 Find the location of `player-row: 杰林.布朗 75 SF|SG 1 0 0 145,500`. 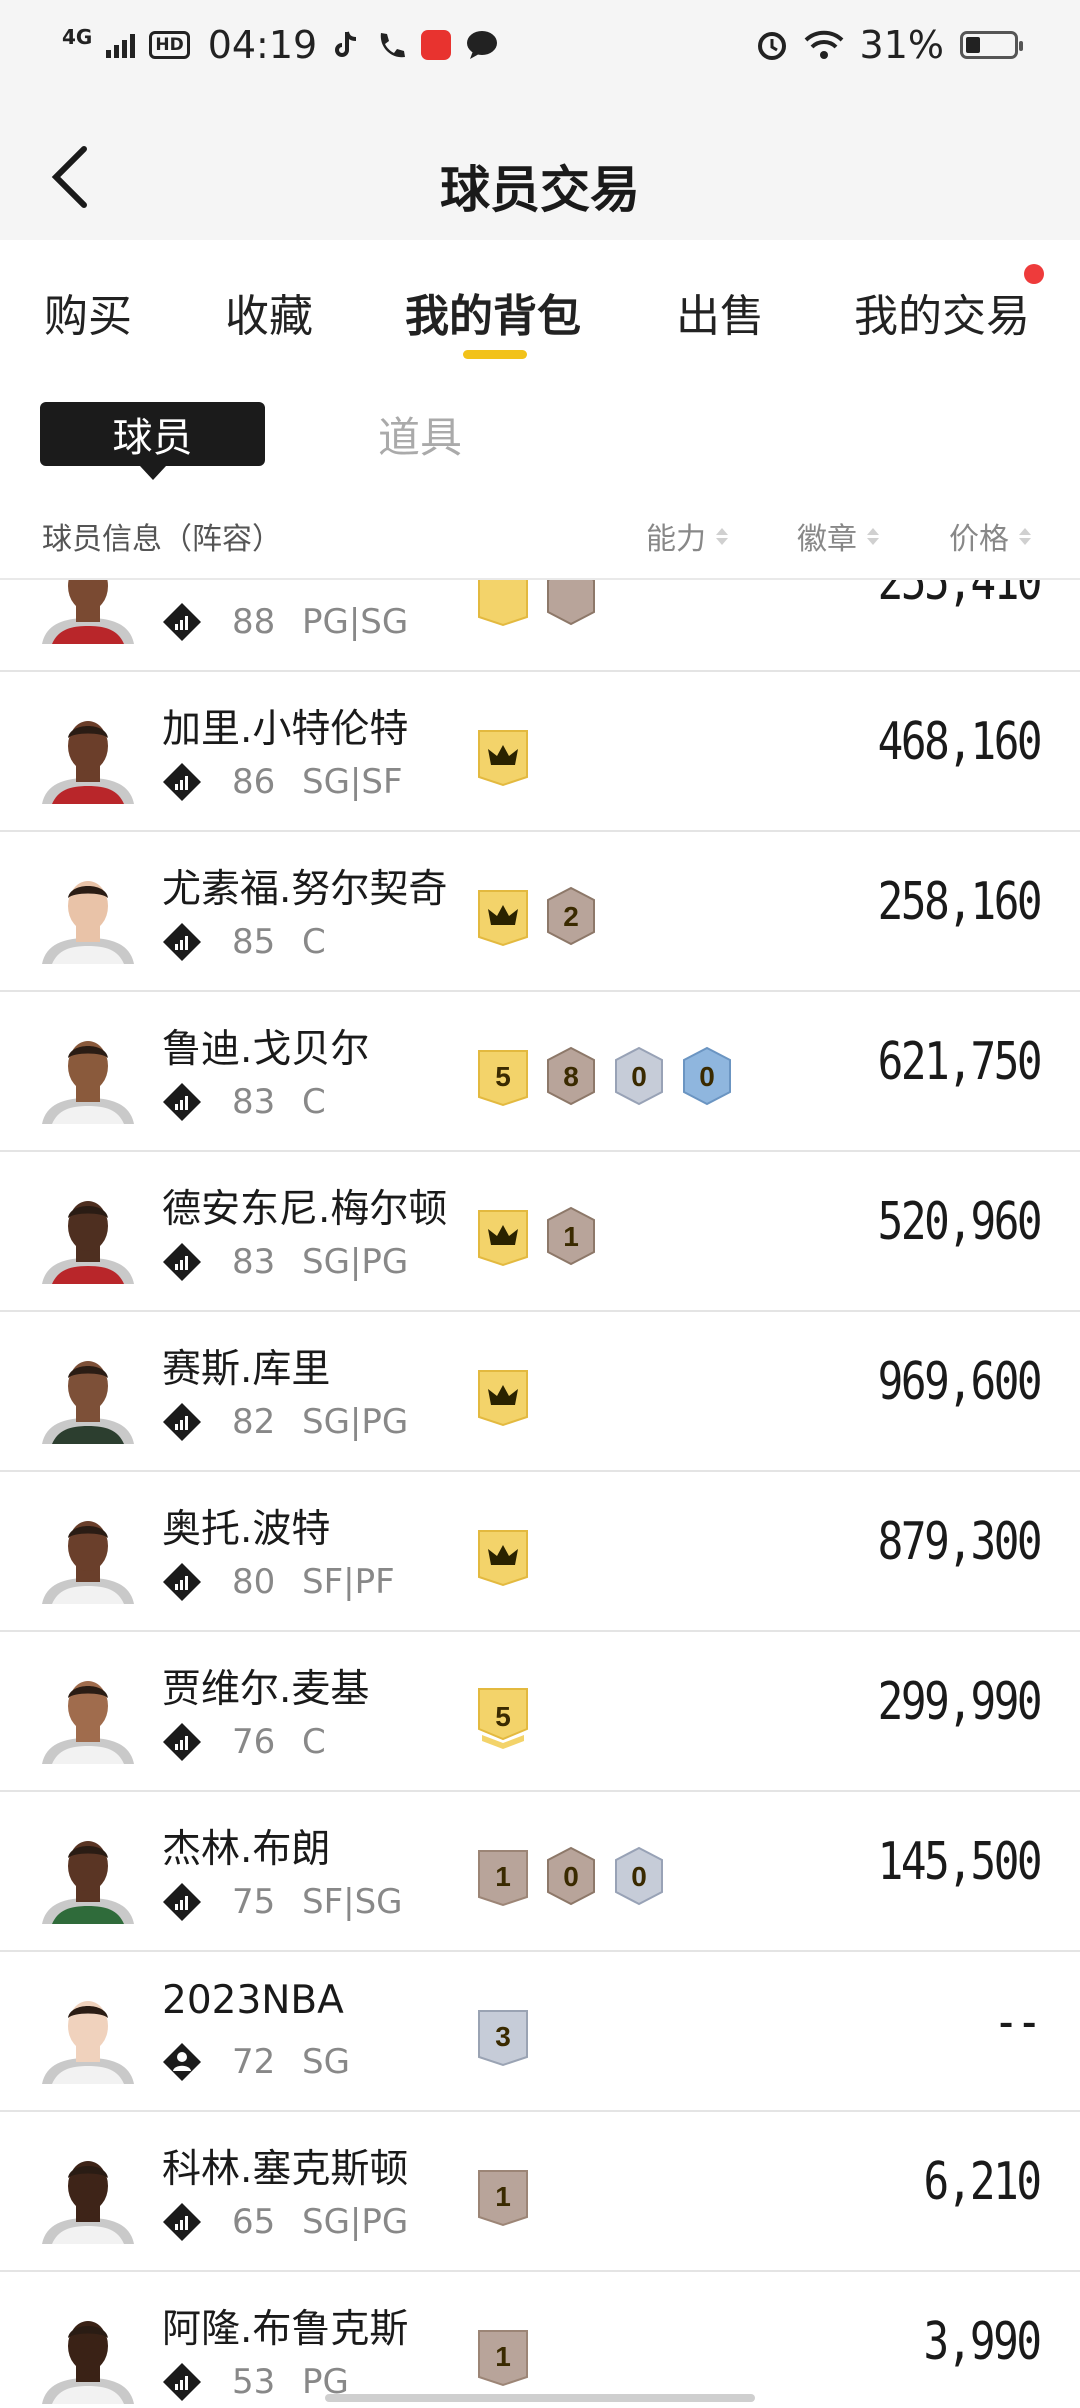

player-row: 杰林.布朗 75 SF|SG 1 0 0 145,500 is located at coordinates (540, 1872).